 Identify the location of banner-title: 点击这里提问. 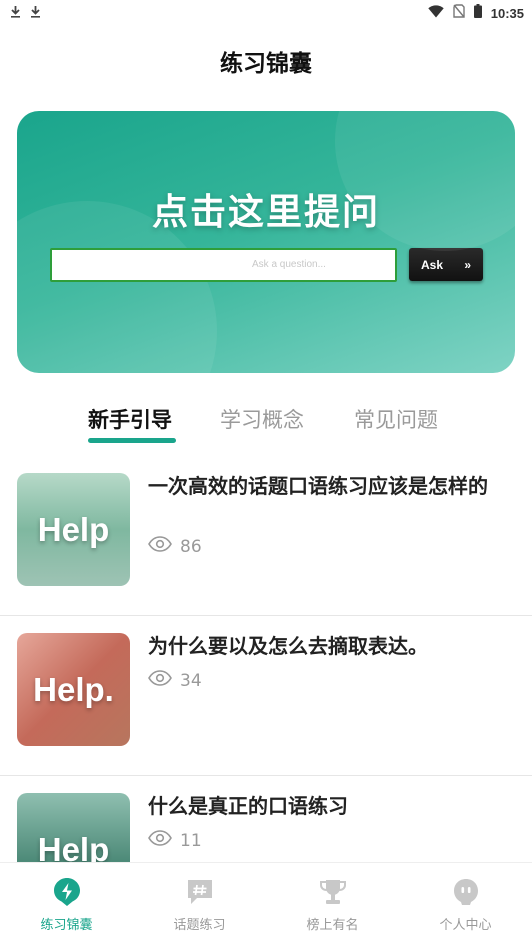
(265, 212).